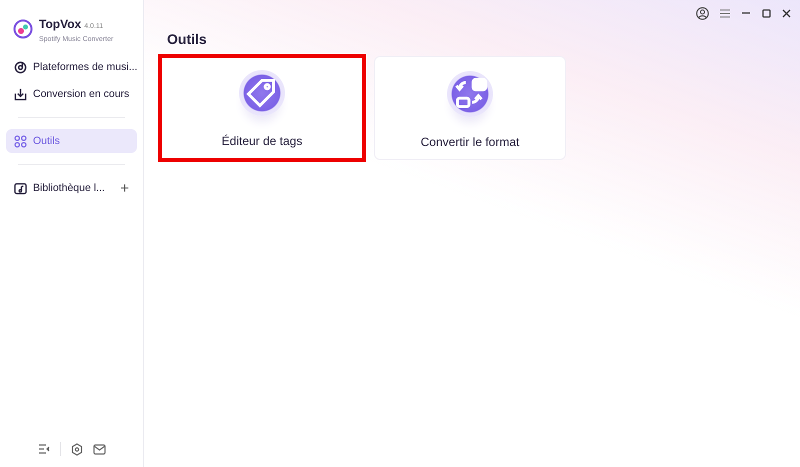 Image resolution: width=800 pixels, height=467 pixels. I want to click on tool-label: Éditeur de tags, so click(262, 141).